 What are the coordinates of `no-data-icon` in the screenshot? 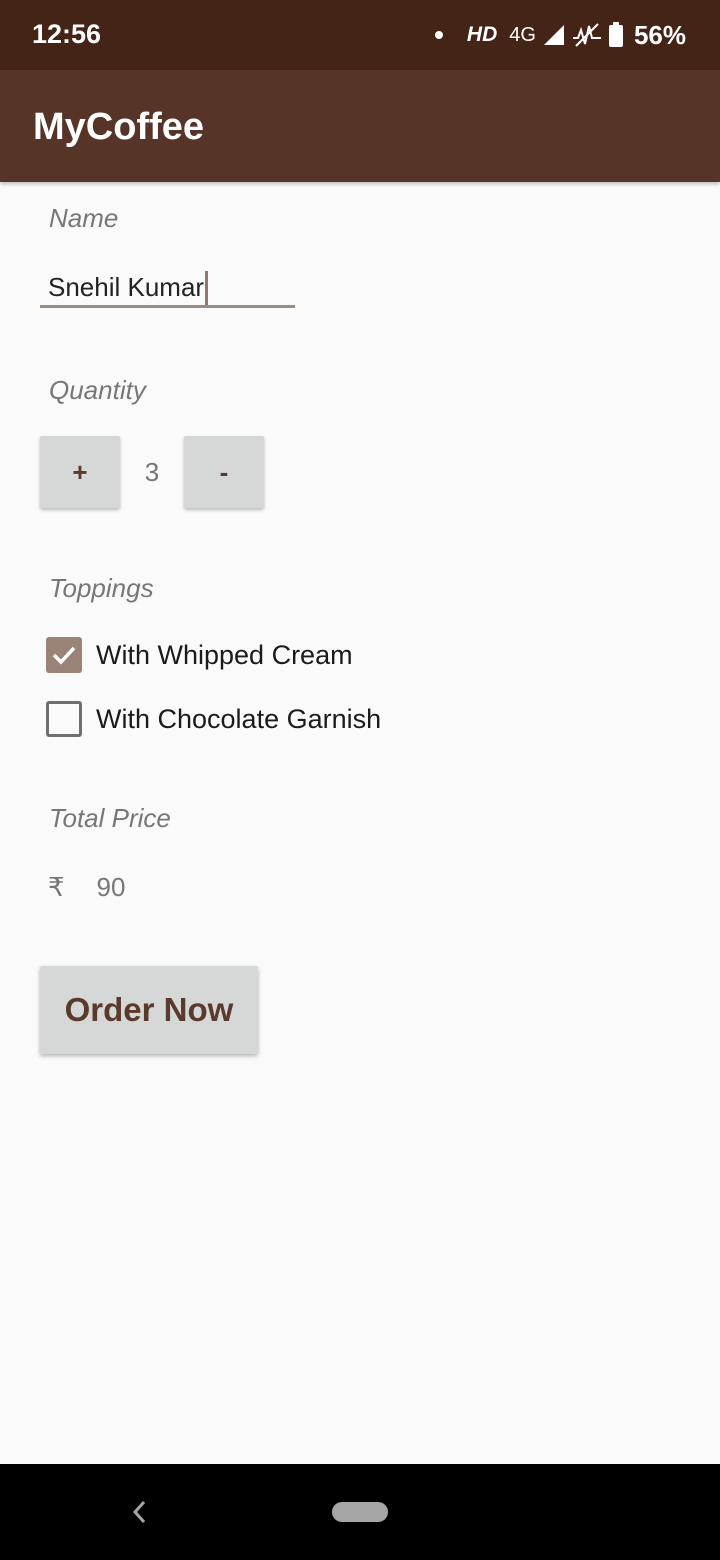 It's located at (586, 35).